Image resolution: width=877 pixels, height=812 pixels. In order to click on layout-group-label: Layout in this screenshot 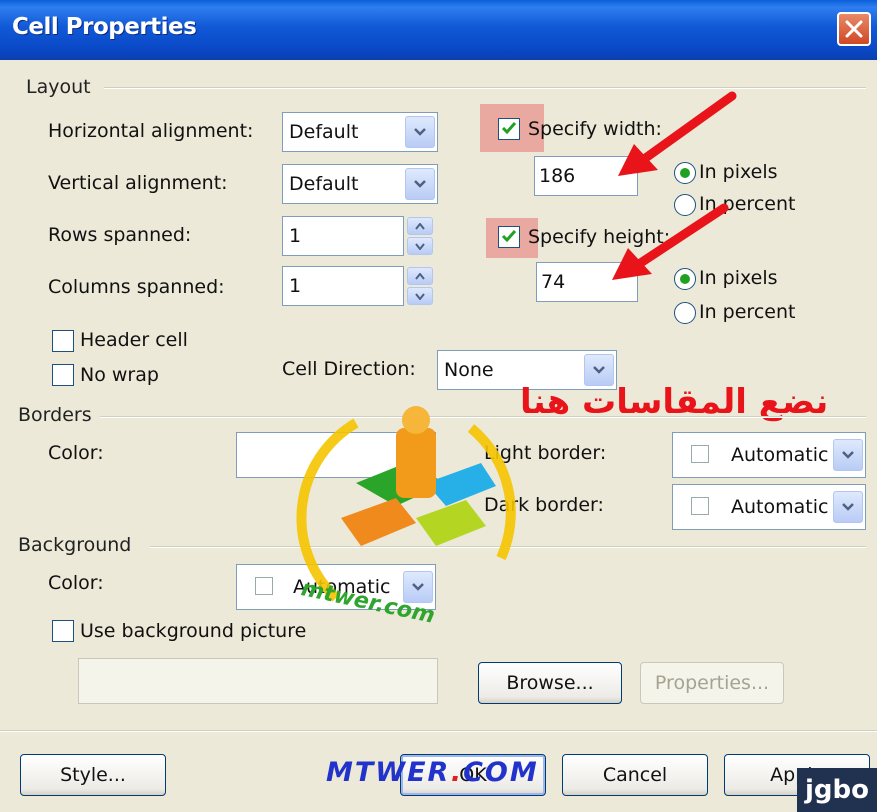, I will do `click(58, 87)`.